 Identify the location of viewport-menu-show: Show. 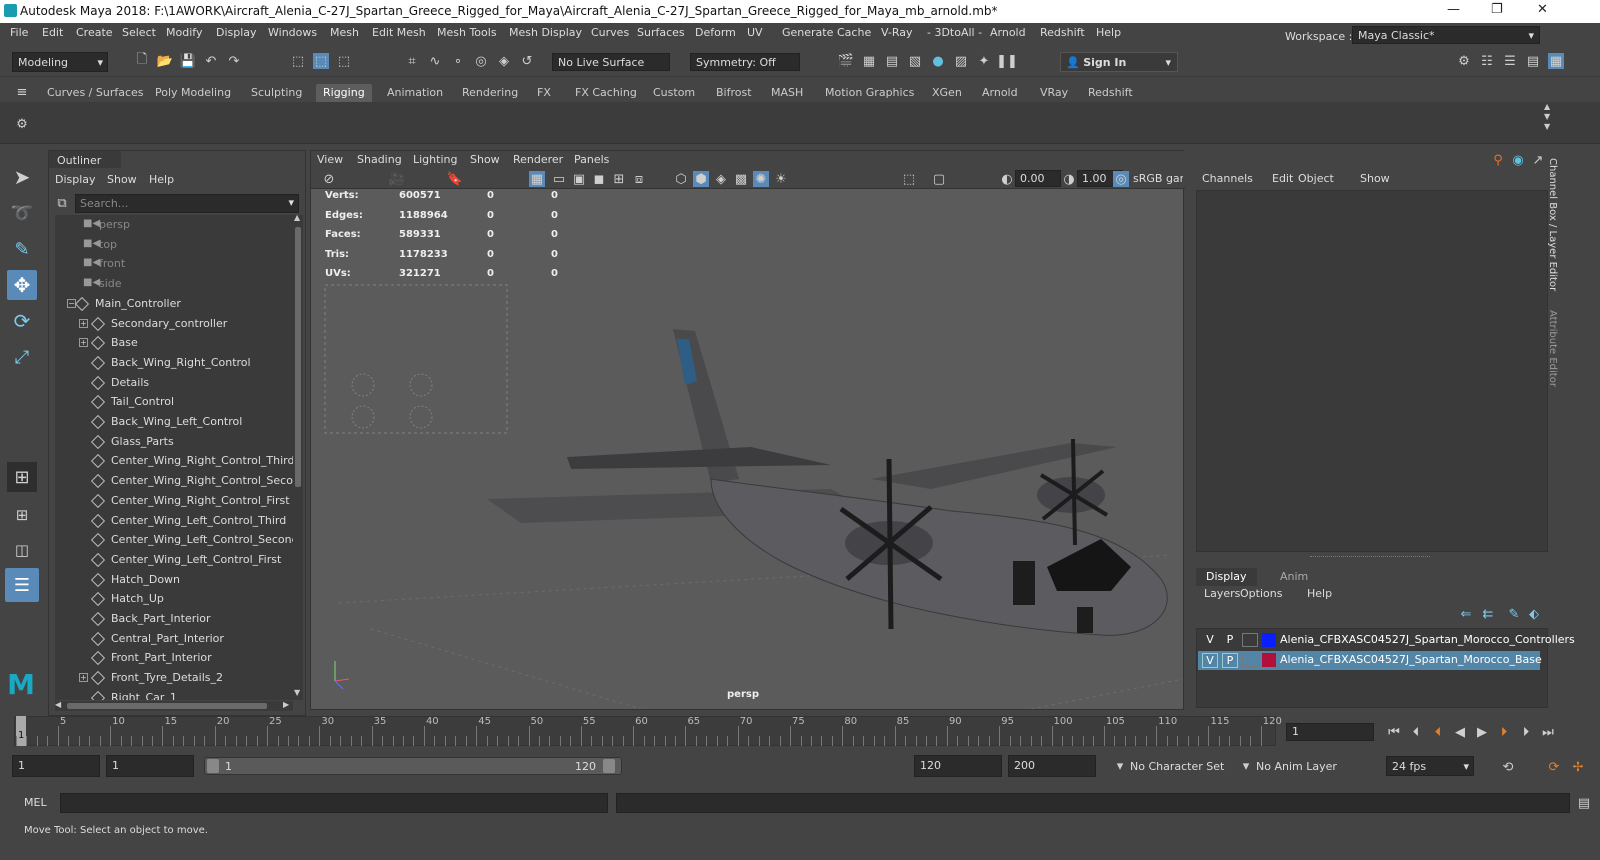
(485, 159).